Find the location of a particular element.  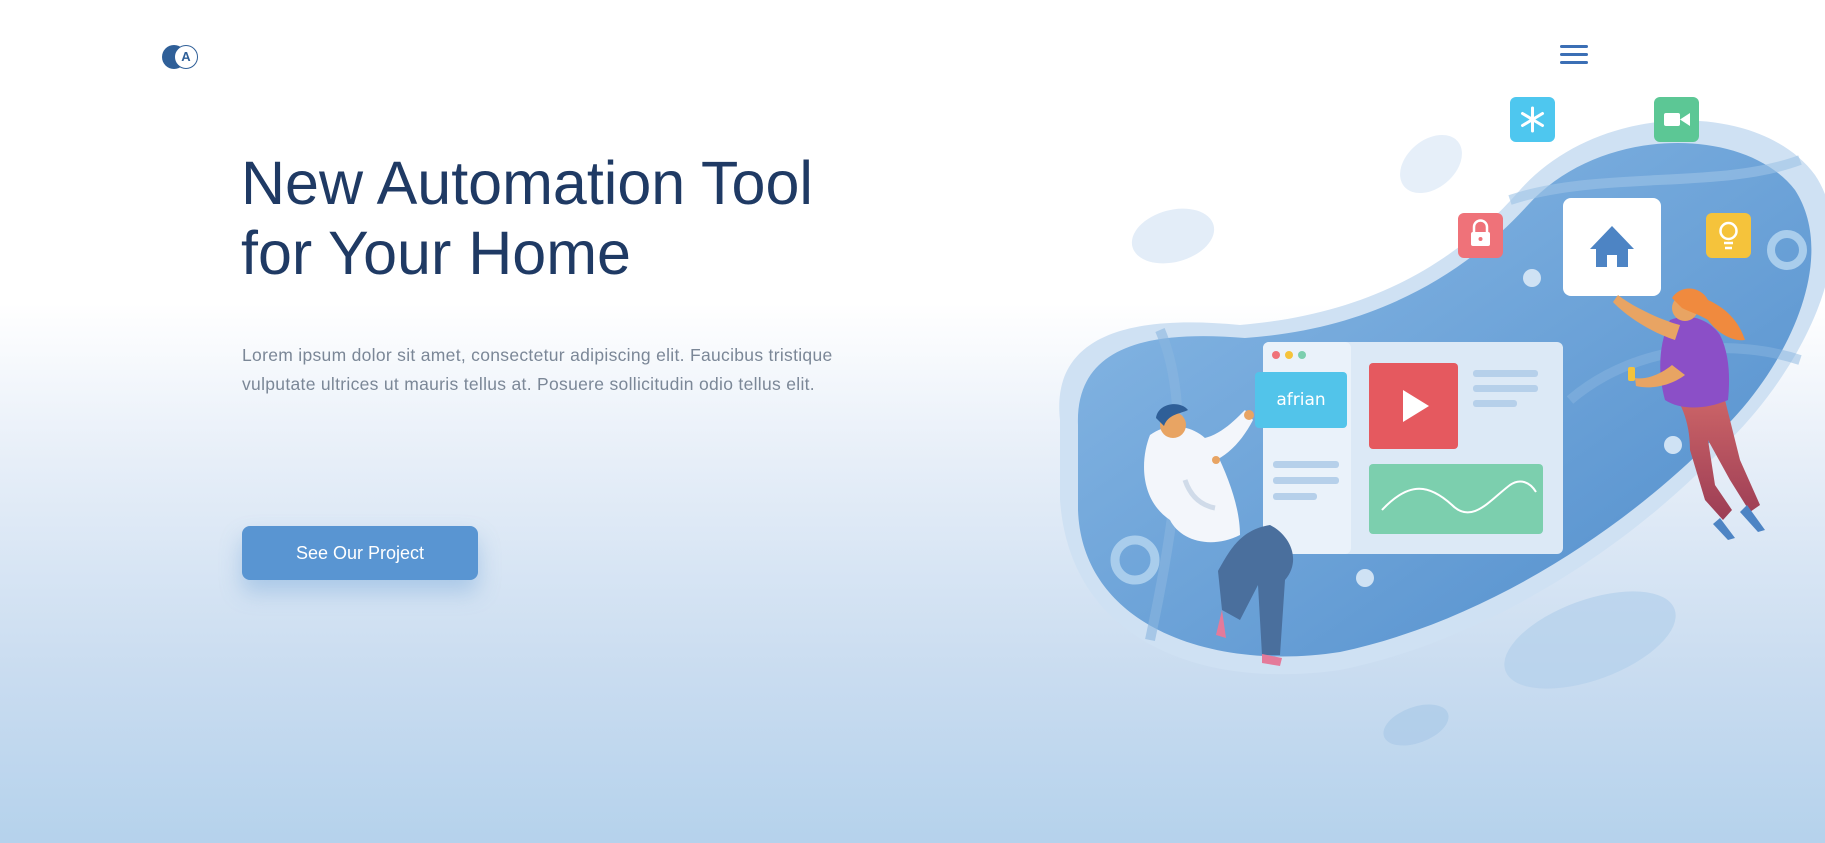

play-icon is located at coordinates (1413, 406).